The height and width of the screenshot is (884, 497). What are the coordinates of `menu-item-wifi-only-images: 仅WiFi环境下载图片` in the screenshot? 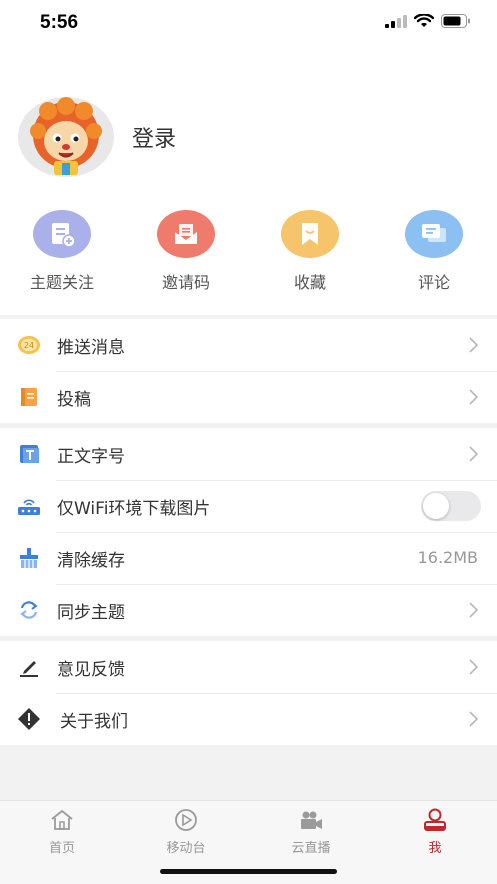 It's located at (248, 506).